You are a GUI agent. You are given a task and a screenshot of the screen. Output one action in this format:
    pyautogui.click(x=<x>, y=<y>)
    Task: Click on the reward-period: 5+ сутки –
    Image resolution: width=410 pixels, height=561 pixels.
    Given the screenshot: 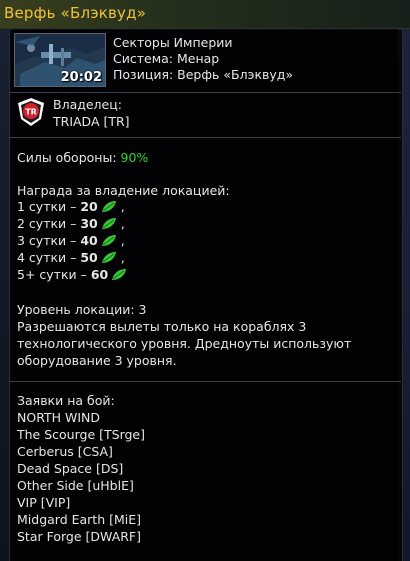 What is the action you would take?
    pyautogui.click(x=52, y=274)
    